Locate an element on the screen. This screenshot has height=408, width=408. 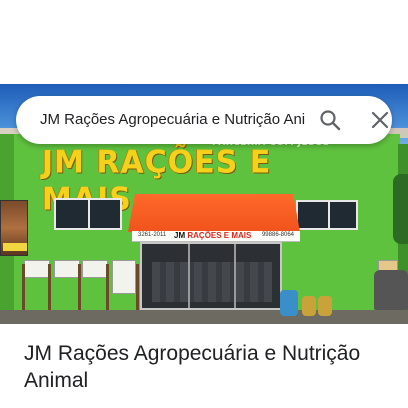
store-entrance is located at coordinates (211, 276).